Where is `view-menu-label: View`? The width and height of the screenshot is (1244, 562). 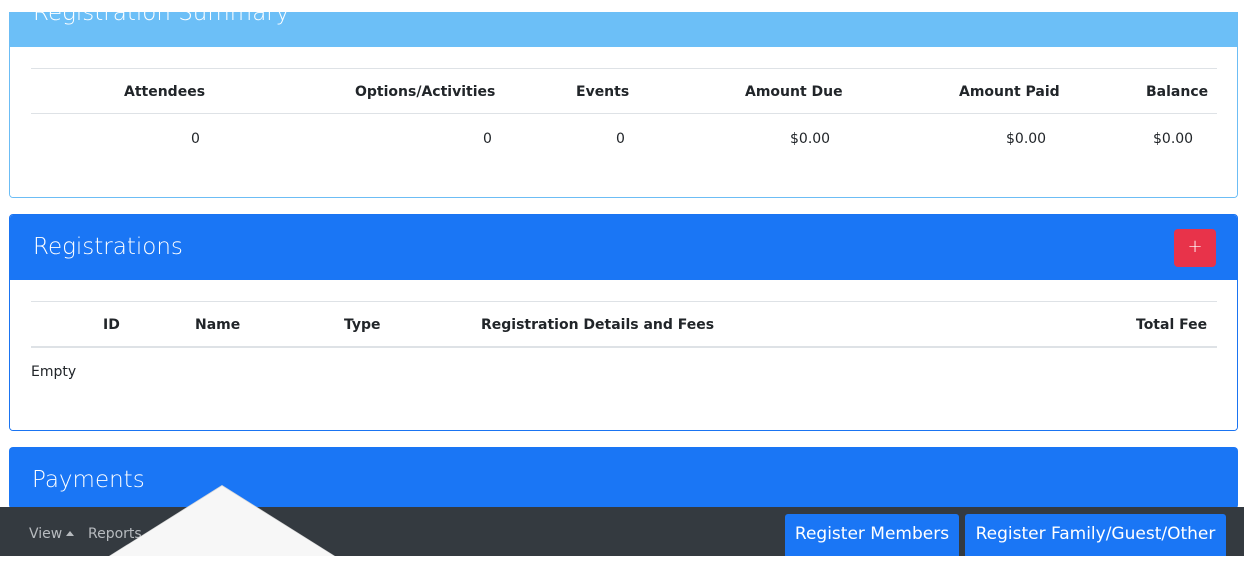 view-menu-label: View is located at coordinates (46, 534).